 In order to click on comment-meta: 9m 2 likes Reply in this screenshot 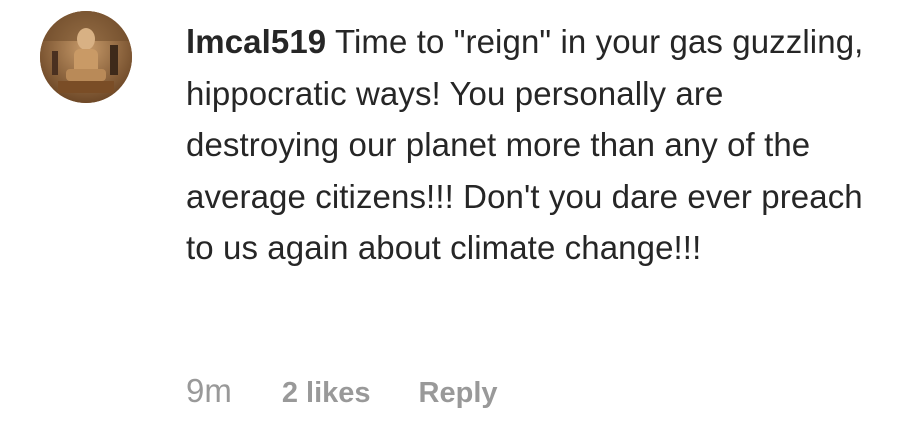, I will do `click(342, 394)`.